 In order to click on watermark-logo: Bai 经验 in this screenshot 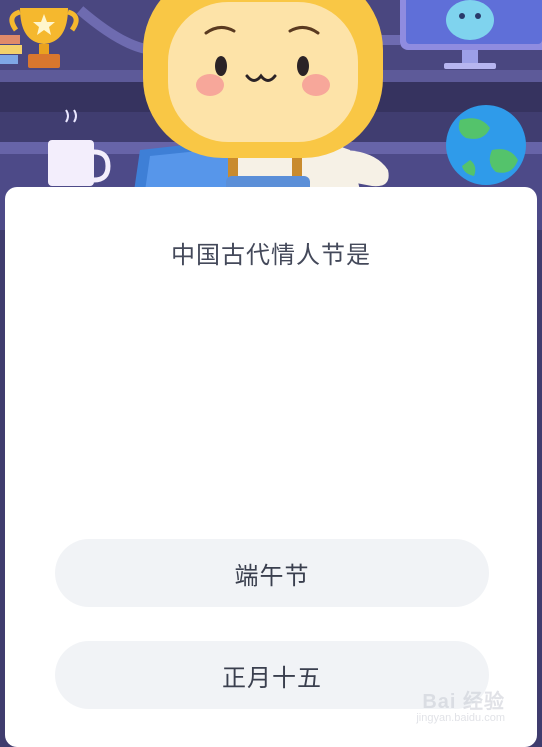, I will do `click(463, 702)`.